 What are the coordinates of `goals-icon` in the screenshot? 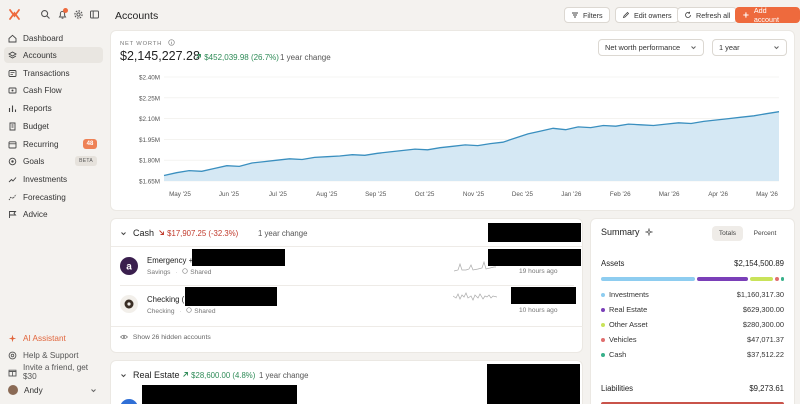 It's located at (12, 161).